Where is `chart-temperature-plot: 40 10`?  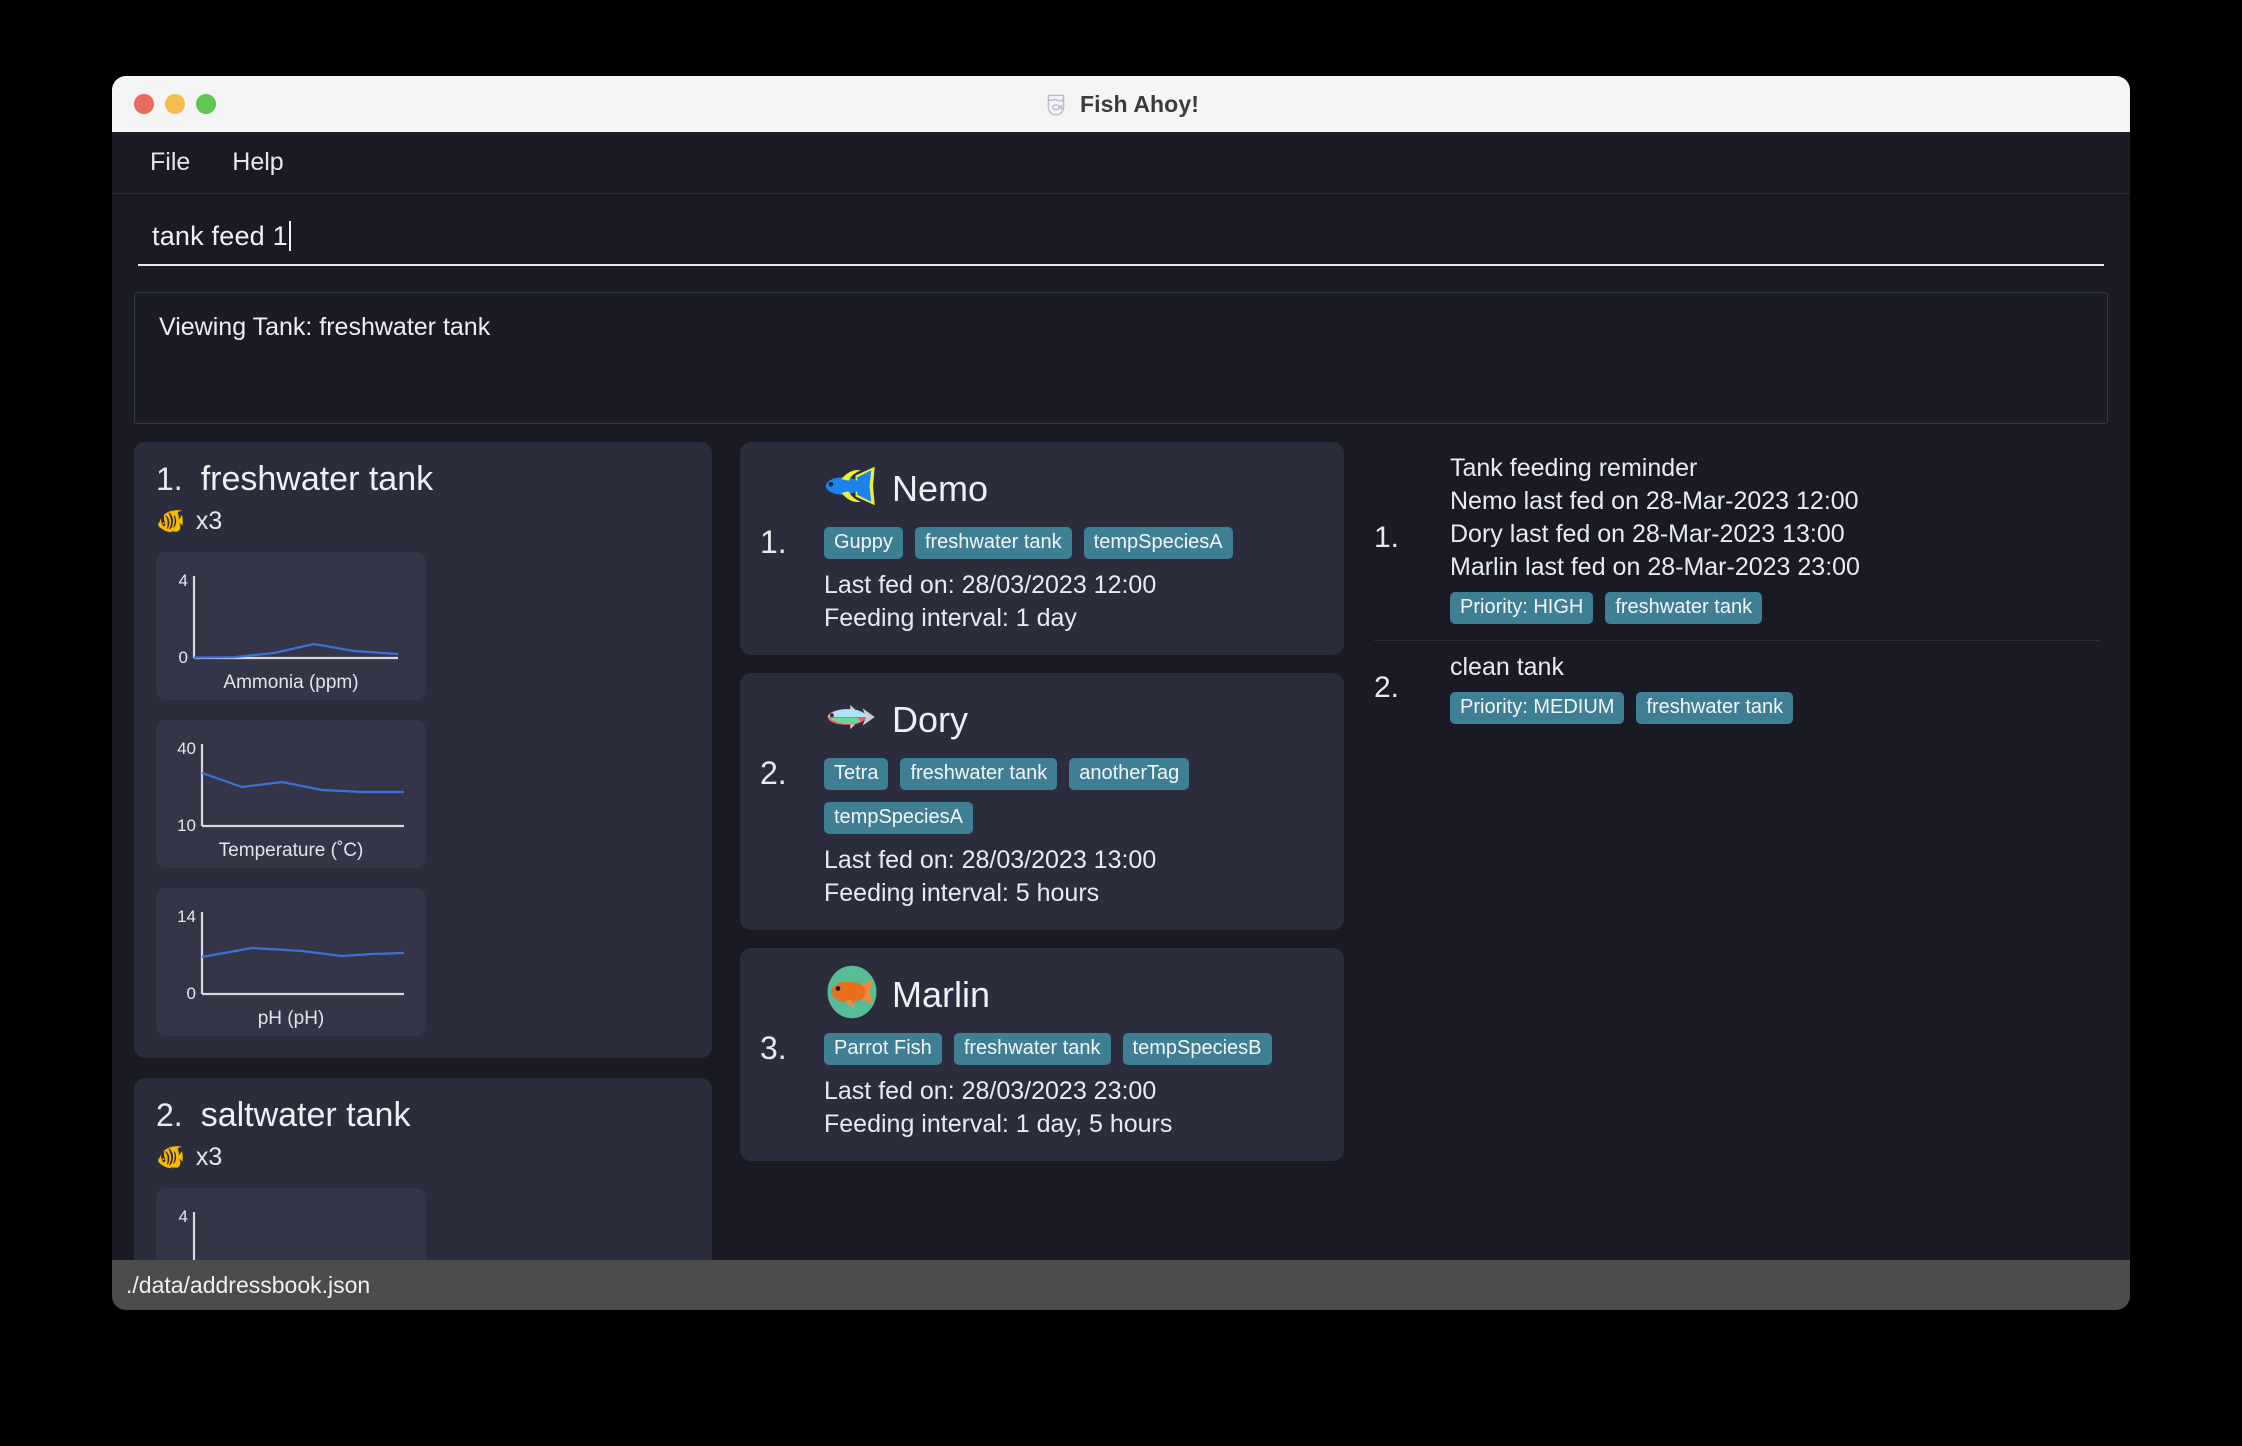
chart-temperature-plot: 40 10 is located at coordinates (291, 786).